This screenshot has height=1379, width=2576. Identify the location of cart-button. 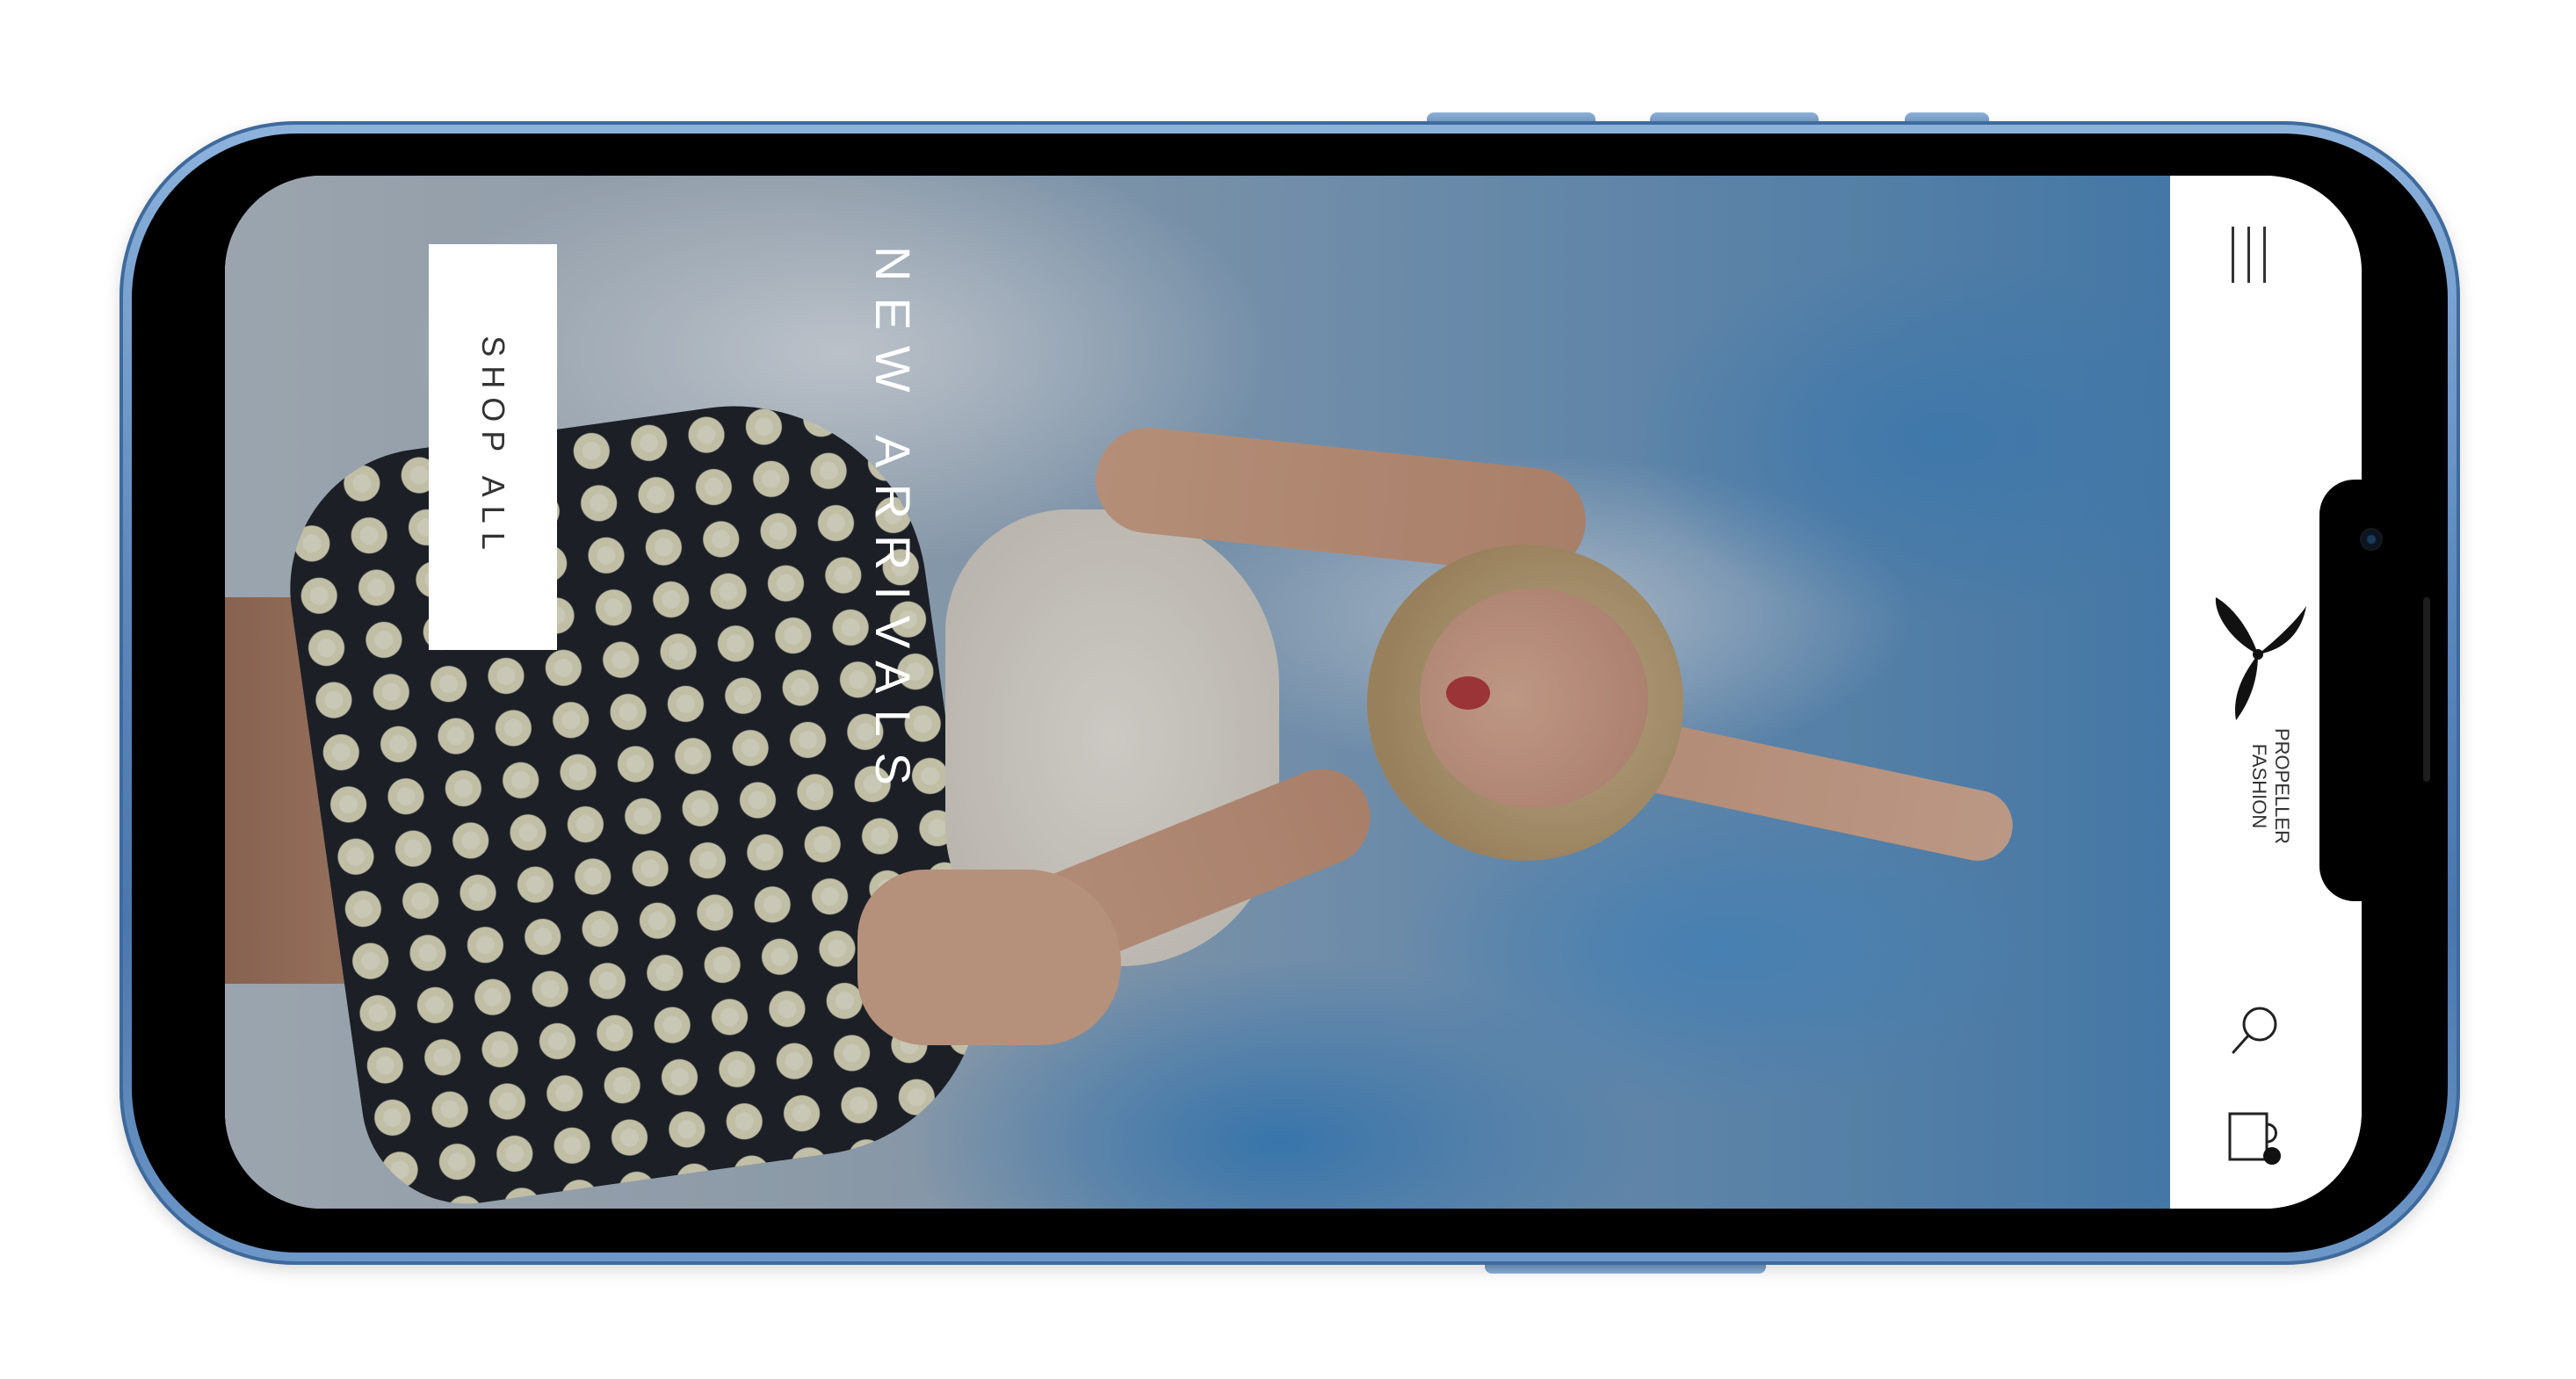
(2260, 1140).